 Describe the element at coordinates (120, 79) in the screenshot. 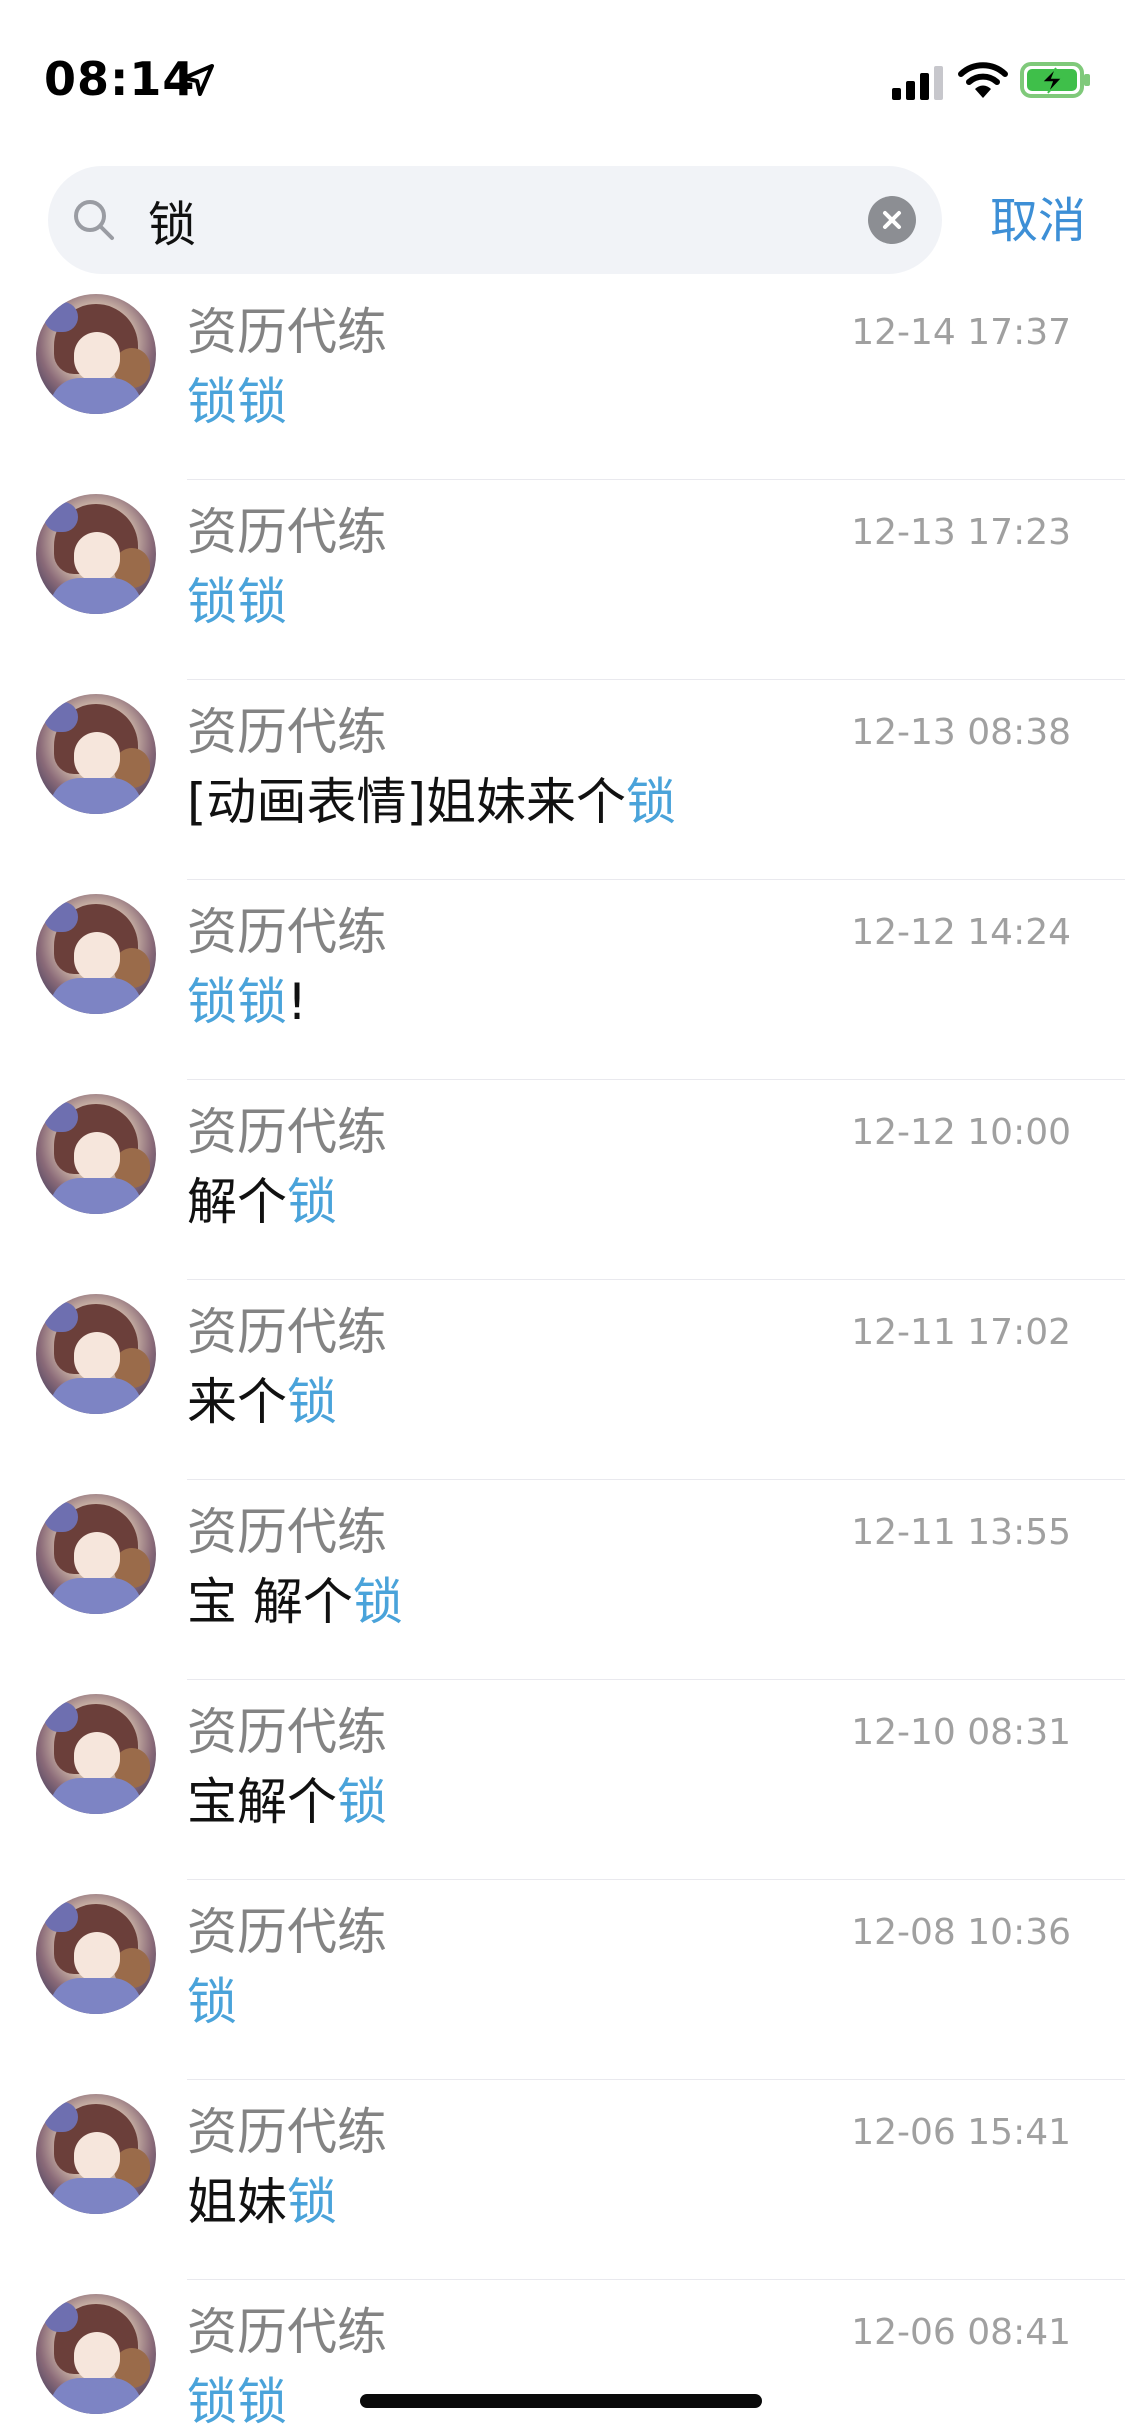

I see `status-time: 08:14` at that location.